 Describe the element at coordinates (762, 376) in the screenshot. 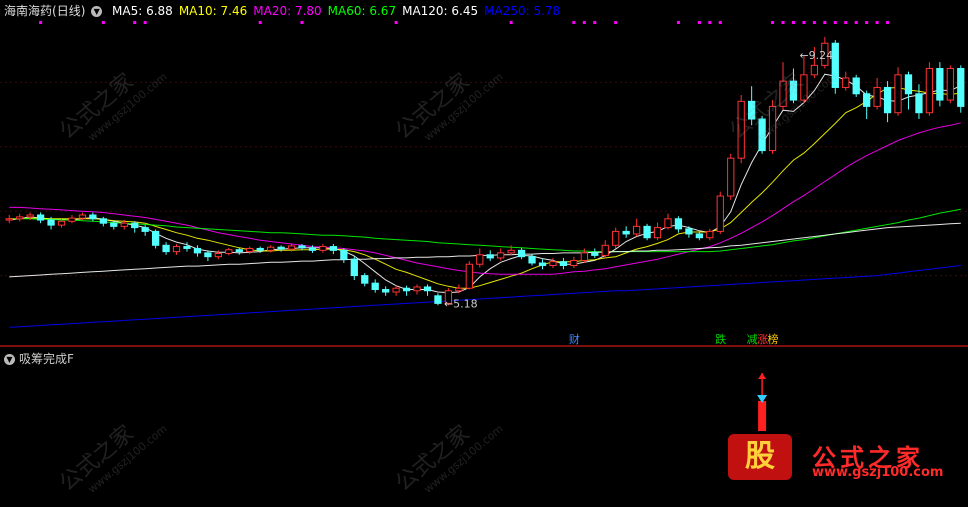

I see `signal-arrow-head` at that location.